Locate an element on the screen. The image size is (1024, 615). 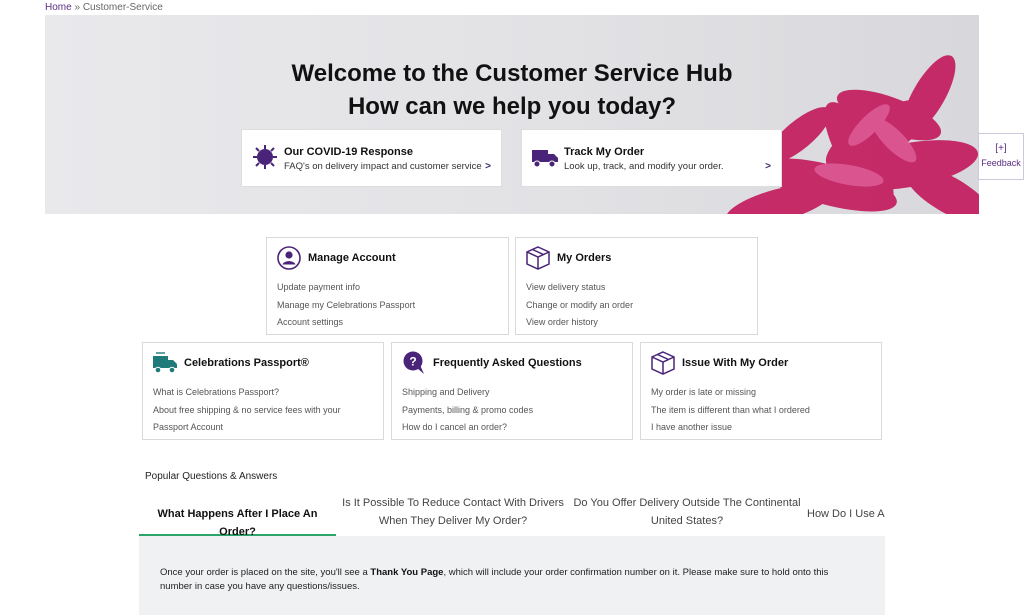
link-what-is-passport: What is Celebrations Passport? is located at coordinates (263, 393).